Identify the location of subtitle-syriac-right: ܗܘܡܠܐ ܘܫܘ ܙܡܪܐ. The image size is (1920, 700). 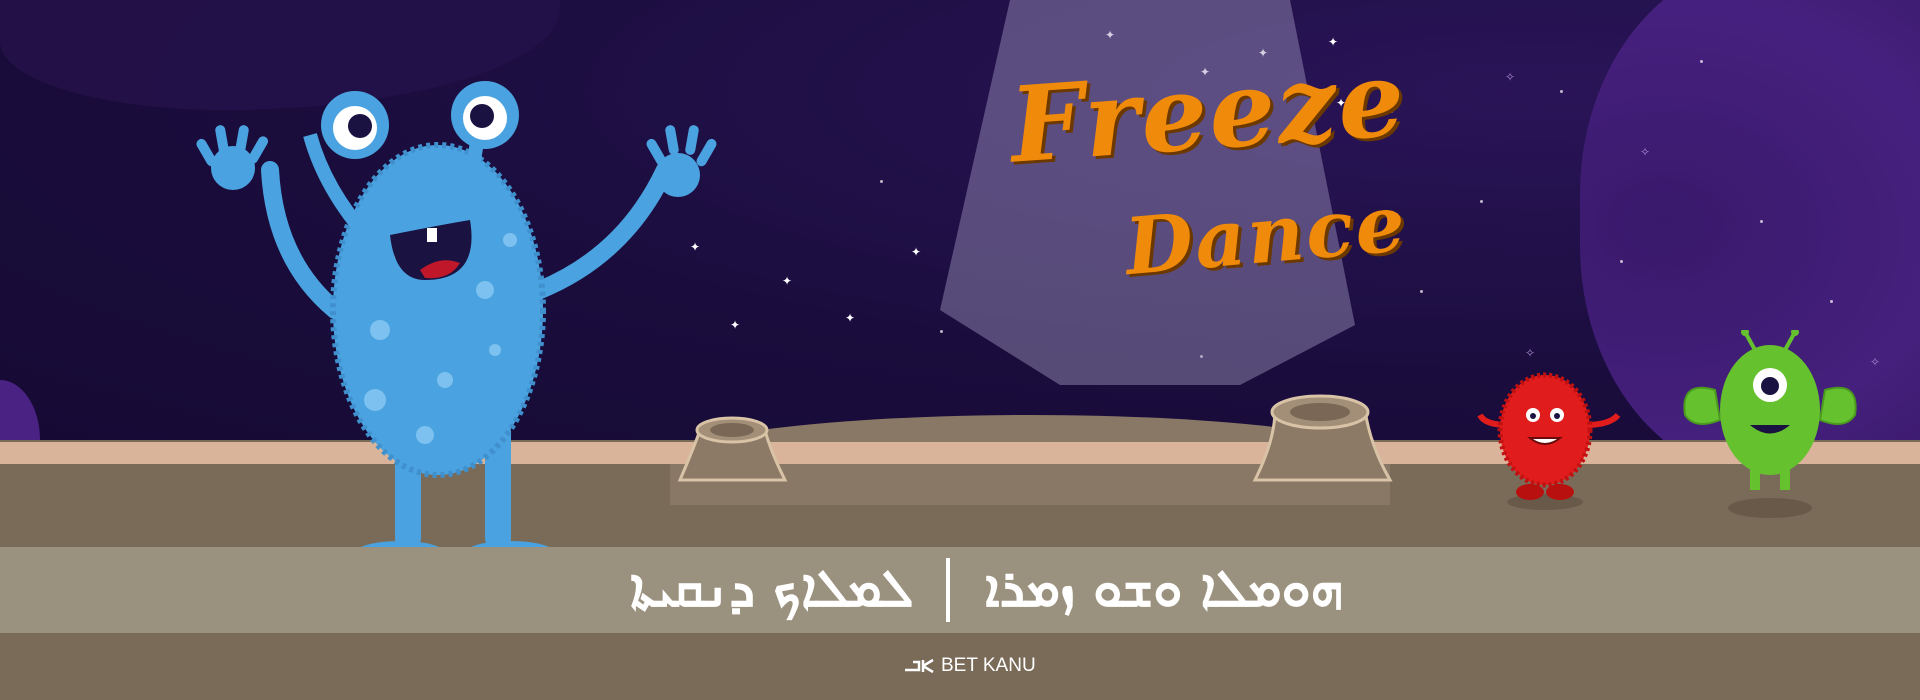
(1164, 588).